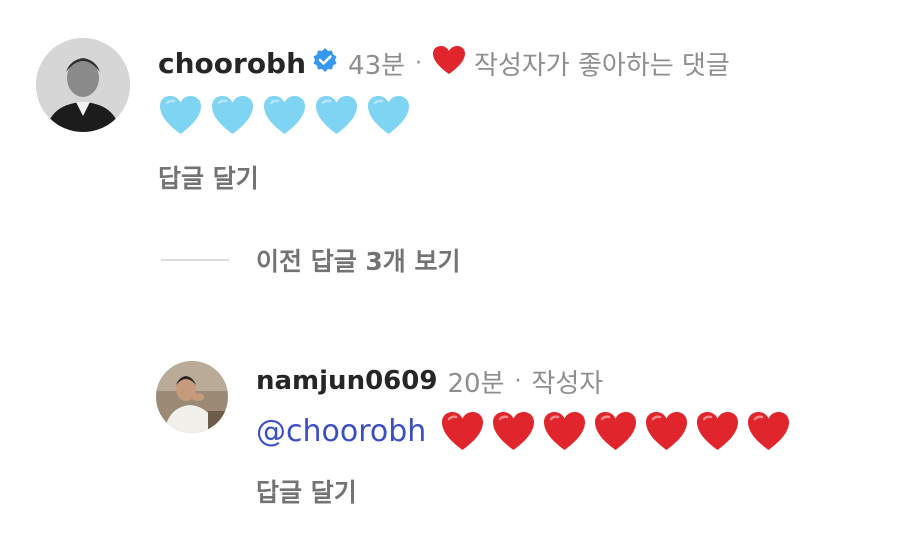  I want to click on author-label: 작성자, so click(567, 383).